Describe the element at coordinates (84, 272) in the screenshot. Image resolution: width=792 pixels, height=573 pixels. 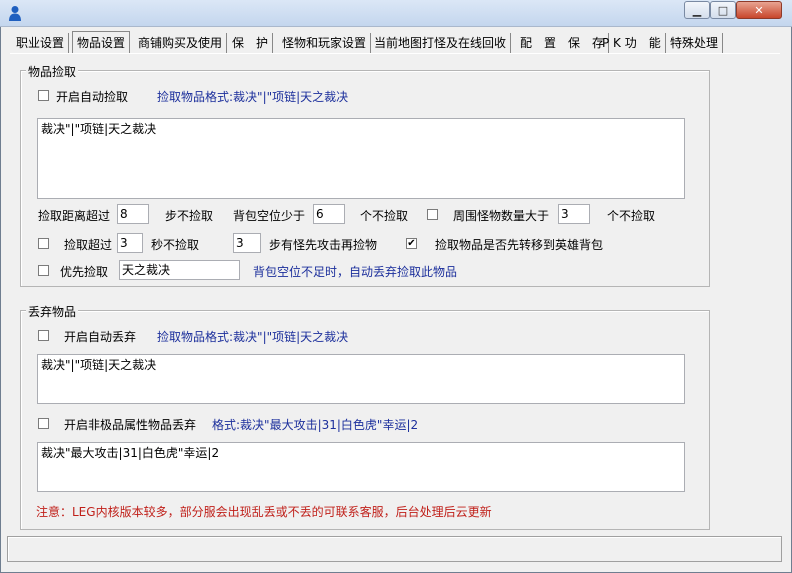
I see `priority-pickup-label: 优先捡取` at that location.